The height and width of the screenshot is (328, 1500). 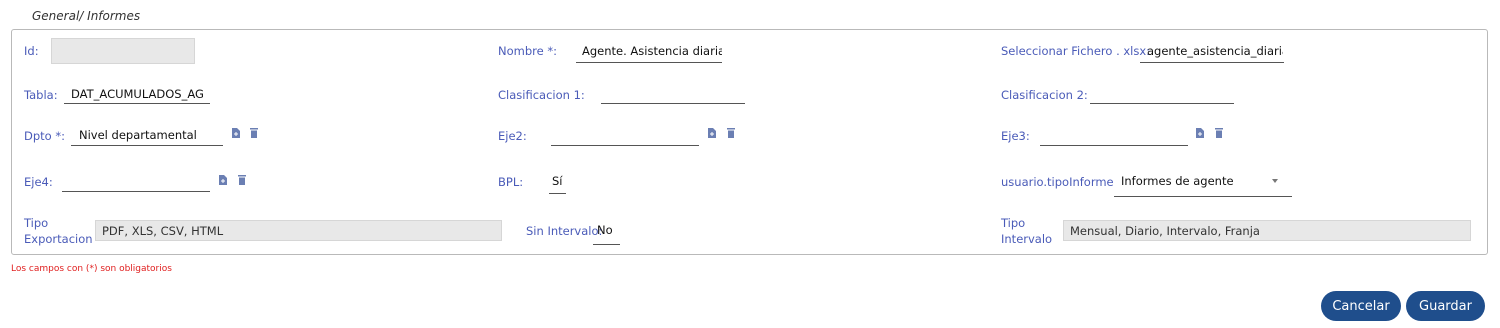 What do you see at coordinates (512, 136) in the screenshot?
I see `eje2-label: Eje2:` at bounding box center [512, 136].